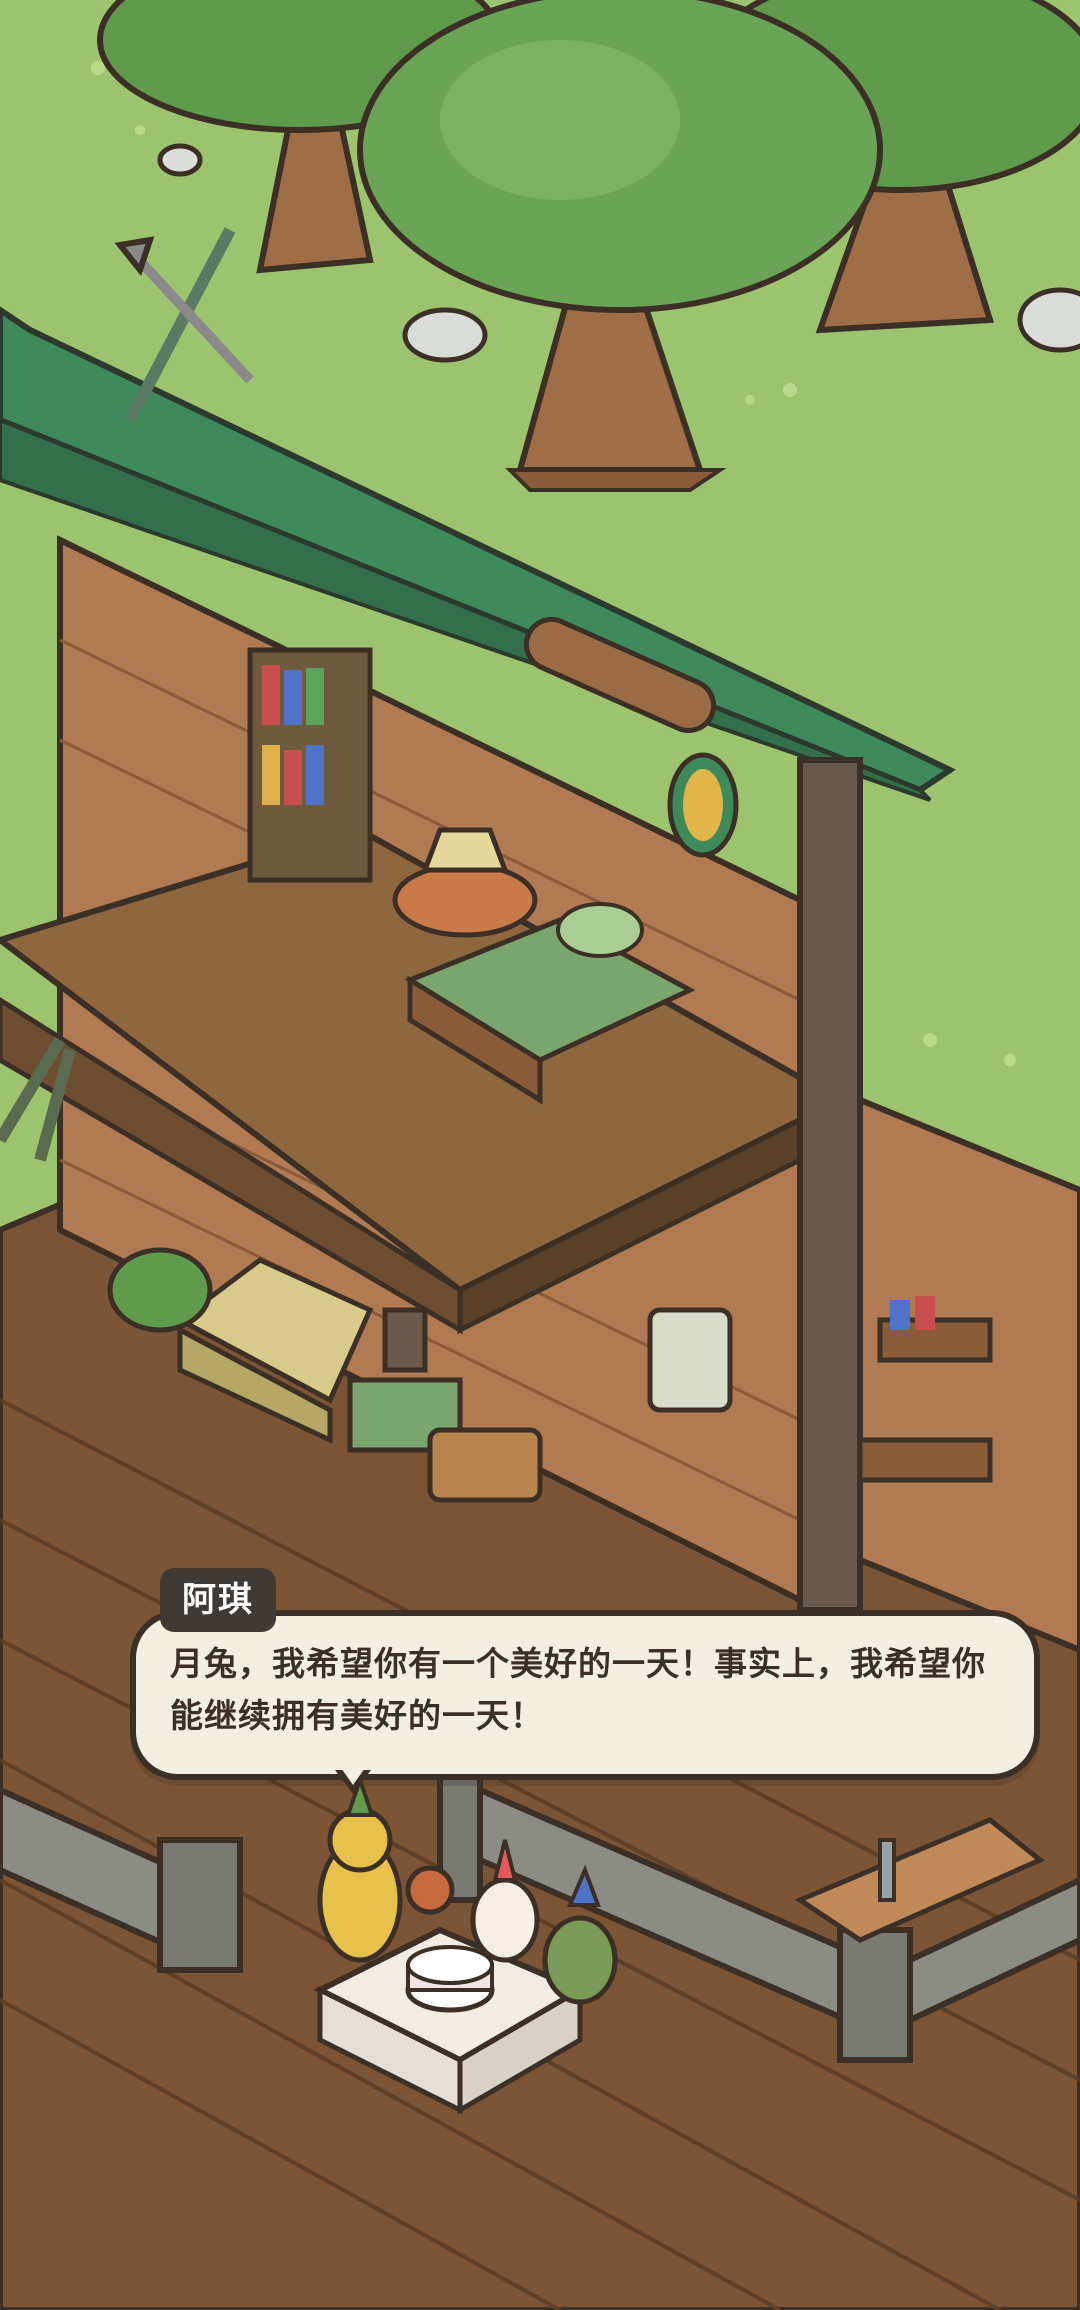 This screenshot has width=1080, height=2310. What do you see at coordinates (430, 1890) in the screenshot?
I see `fox-character` at bounding box center [430, 1890].